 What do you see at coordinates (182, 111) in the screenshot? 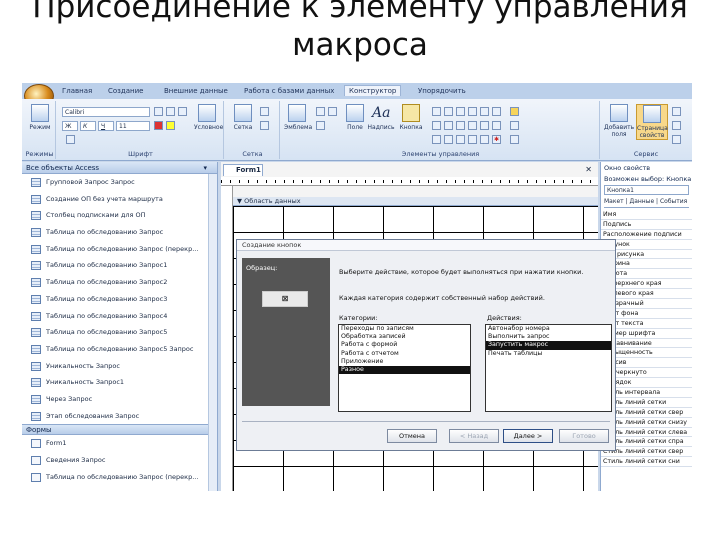
I see `align-right-icon` at bounding box center [182, 111].